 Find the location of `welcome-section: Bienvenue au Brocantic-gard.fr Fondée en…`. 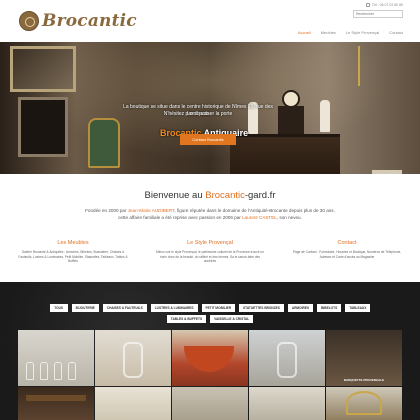

welcome-section: Bienvenue au Brocantic-gard.fr Fondée en… is located at coordinates (210, 205).